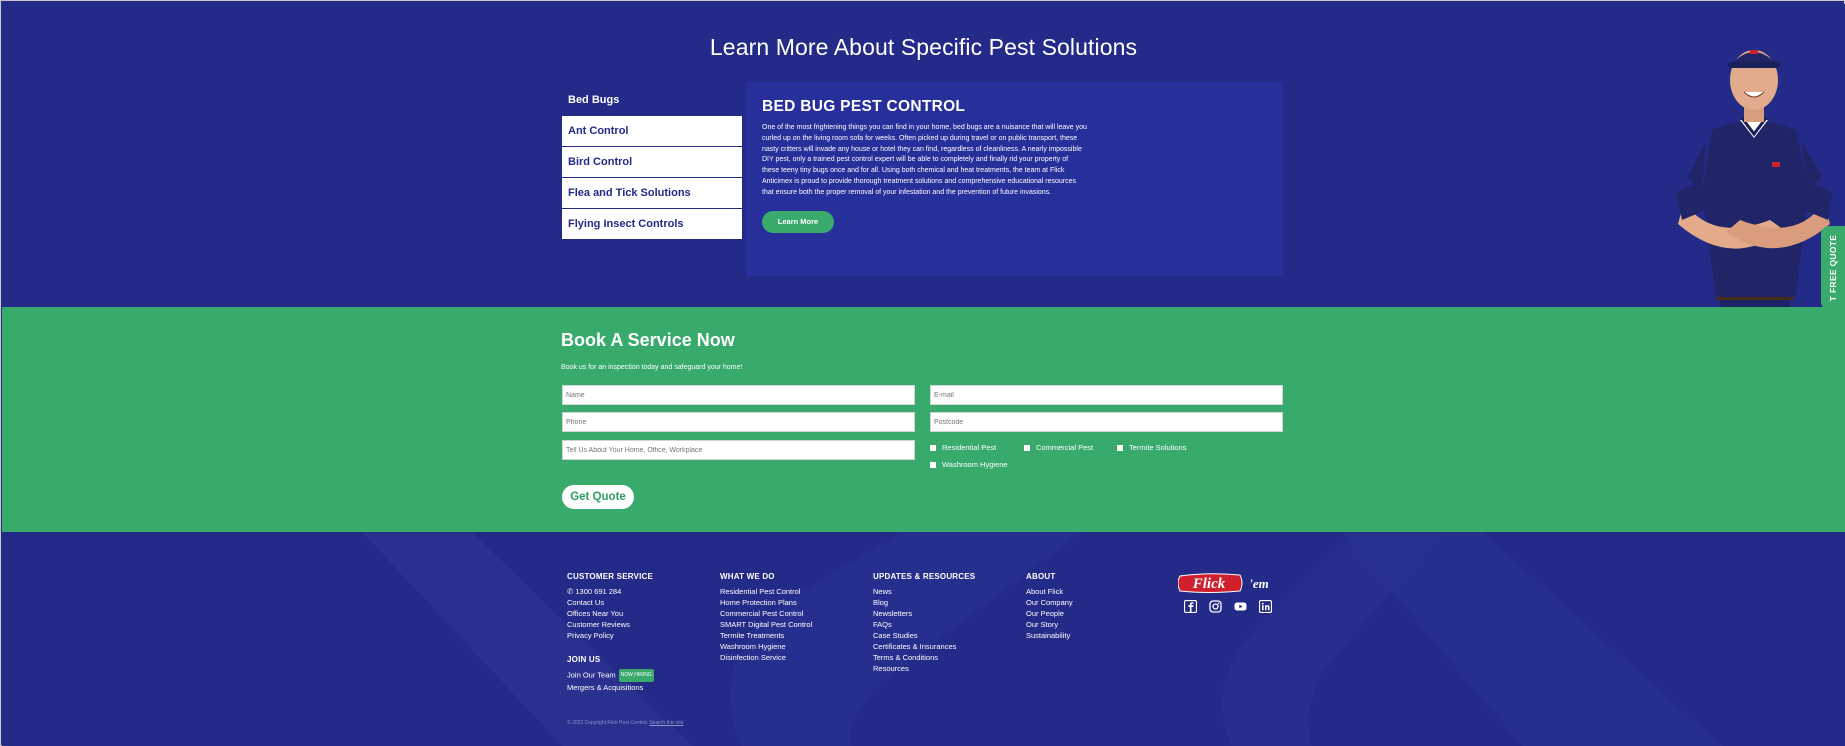 The image size is (1845, 746). What do you see at coordinates (975, 464) in the screenshot?
I see `checkbox-label: Washroom Hygiene` at bounding box center [975, 464].